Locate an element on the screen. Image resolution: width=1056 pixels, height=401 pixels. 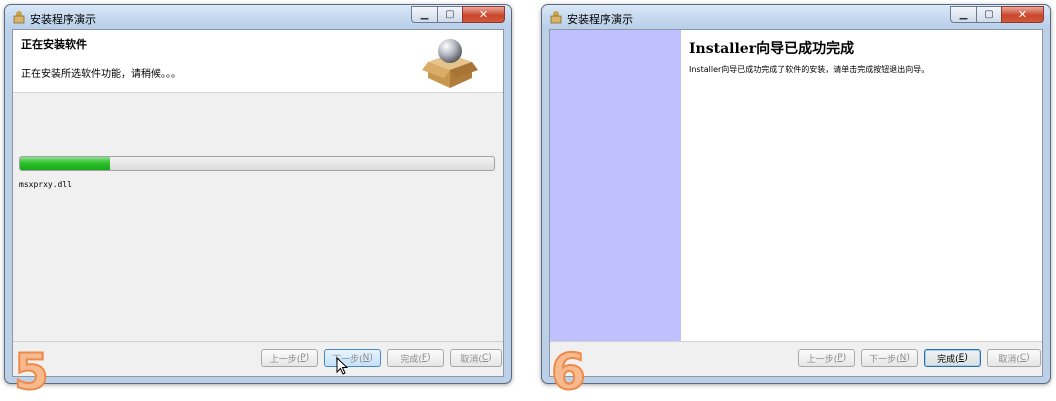
page-description: 正在安装所选软件功能，请稍候。。。 is located at coordinates (101, 74).